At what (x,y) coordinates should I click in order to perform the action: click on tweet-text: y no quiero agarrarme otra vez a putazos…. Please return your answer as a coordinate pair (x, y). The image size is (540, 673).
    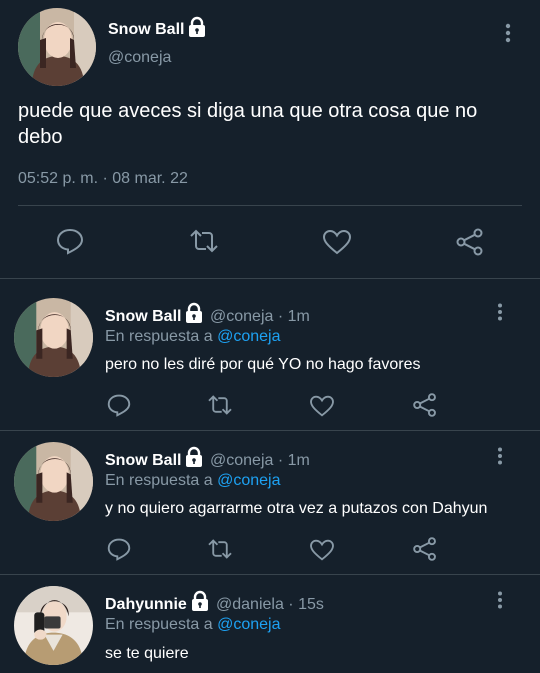
    Looking at the image, I should click on (296, 508).